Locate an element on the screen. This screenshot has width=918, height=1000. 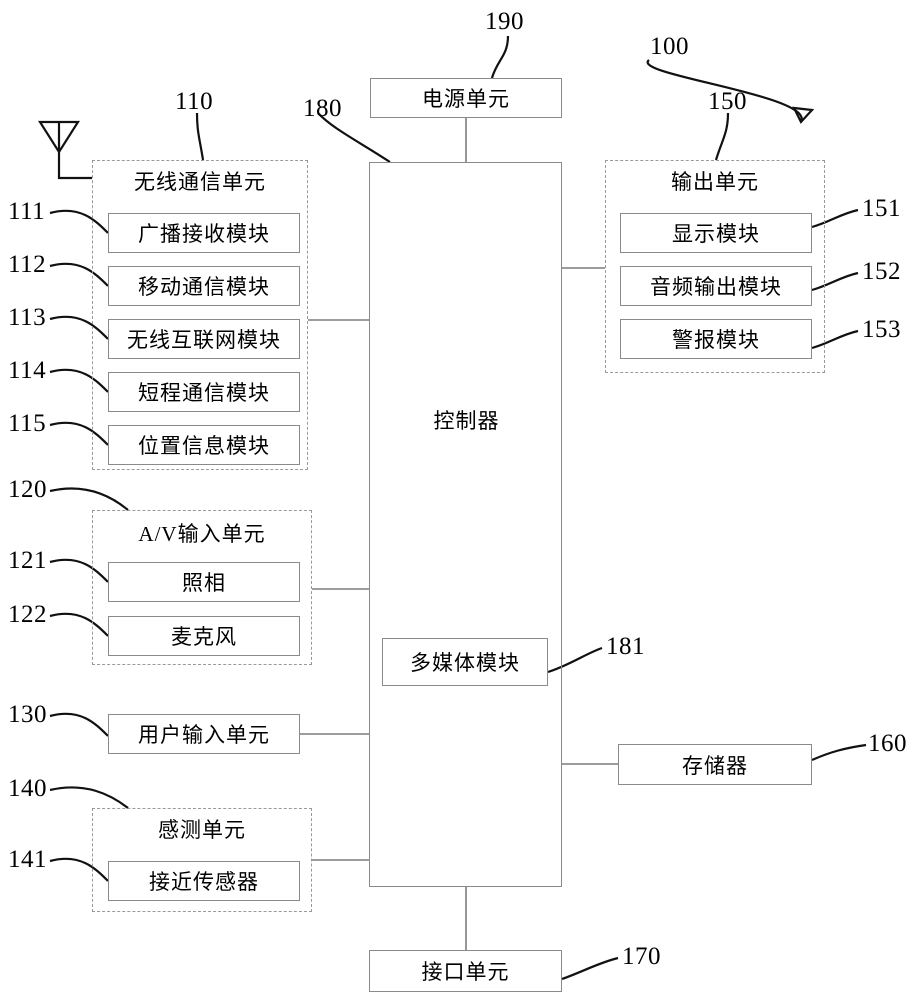
wireless-internet-module-block: 无线互联网模块 is located at coordinates (204, 339).